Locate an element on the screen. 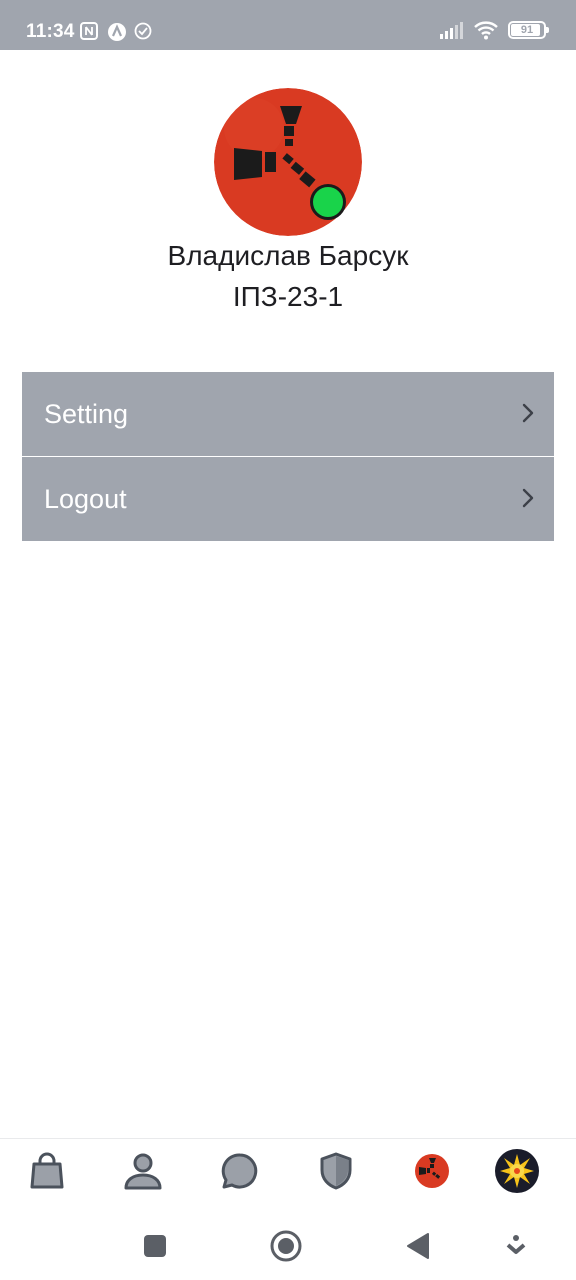  battery-icon: 91 is located at coordinates (528, 30).